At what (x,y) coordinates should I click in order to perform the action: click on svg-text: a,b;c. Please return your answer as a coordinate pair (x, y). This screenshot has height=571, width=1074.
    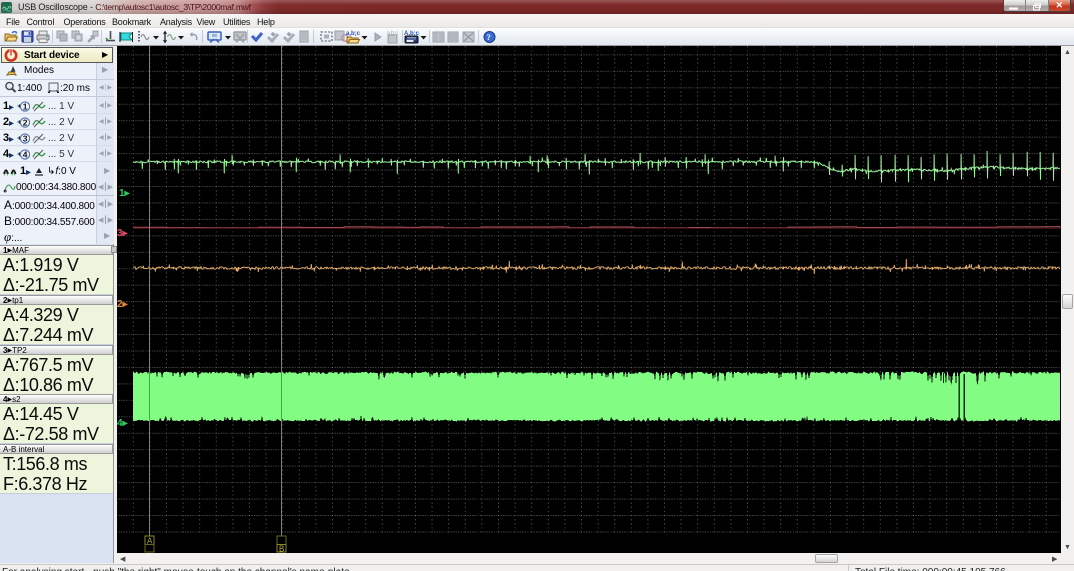
    Looking at the image, I should click on (353, 34).